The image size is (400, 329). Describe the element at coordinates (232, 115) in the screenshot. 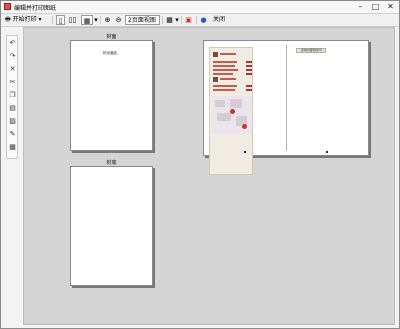

I see `map-illustration` at that location.